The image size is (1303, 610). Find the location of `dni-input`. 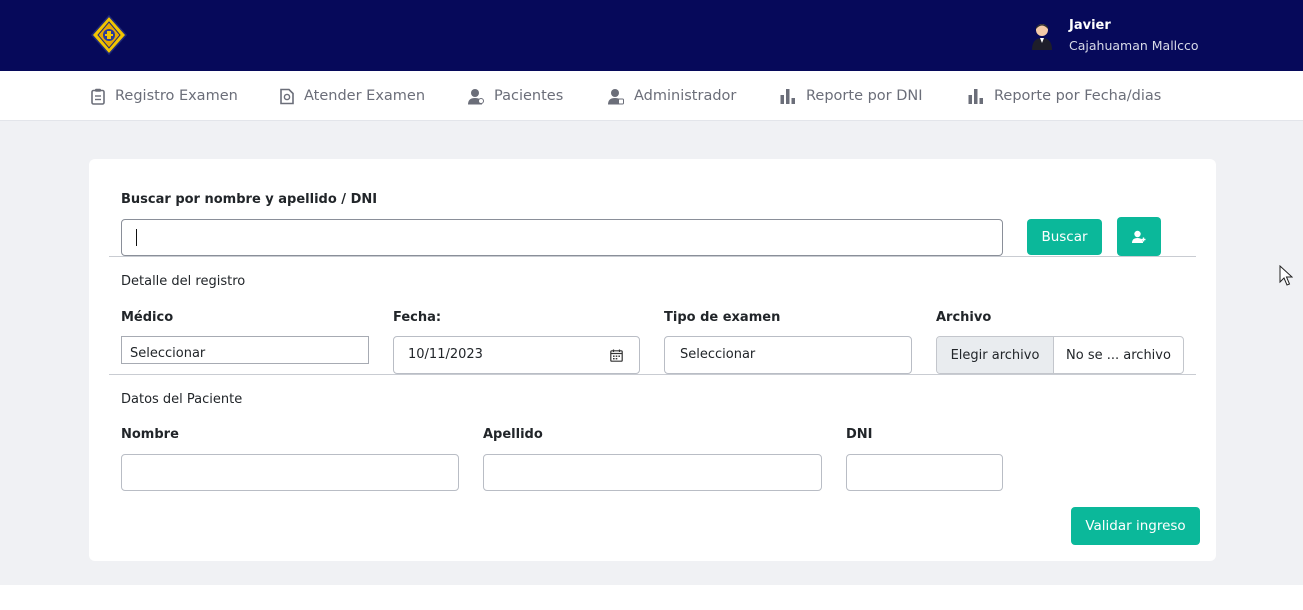

dni-input is located at coordinates (924, 472).